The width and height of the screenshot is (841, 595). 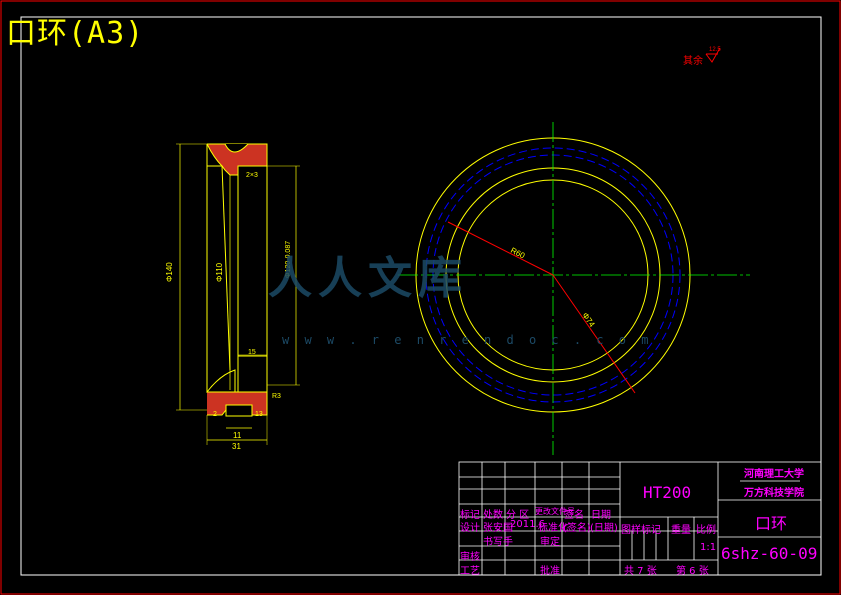 What do you see at coordinates (681, 530) in the screenshot?
I see `tb-weight-label: 重量` at bounding box center [681, 530].